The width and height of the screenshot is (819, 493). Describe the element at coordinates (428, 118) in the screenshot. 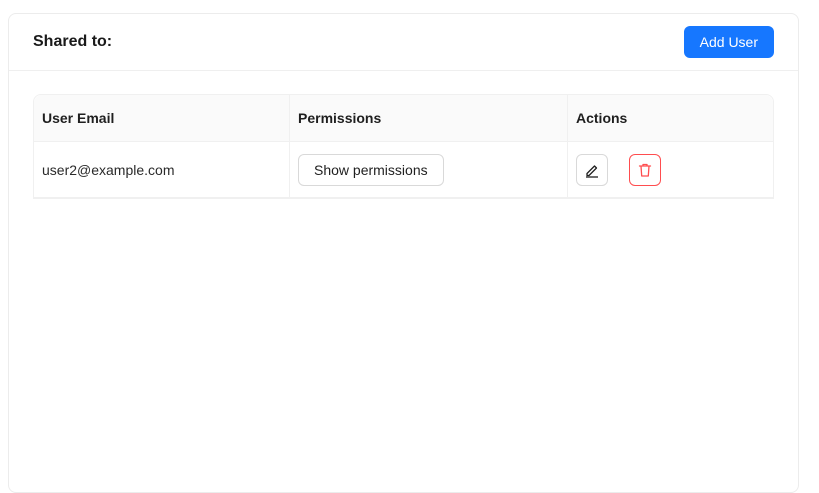

I see `column-header-permissions: Permissions` at that location.